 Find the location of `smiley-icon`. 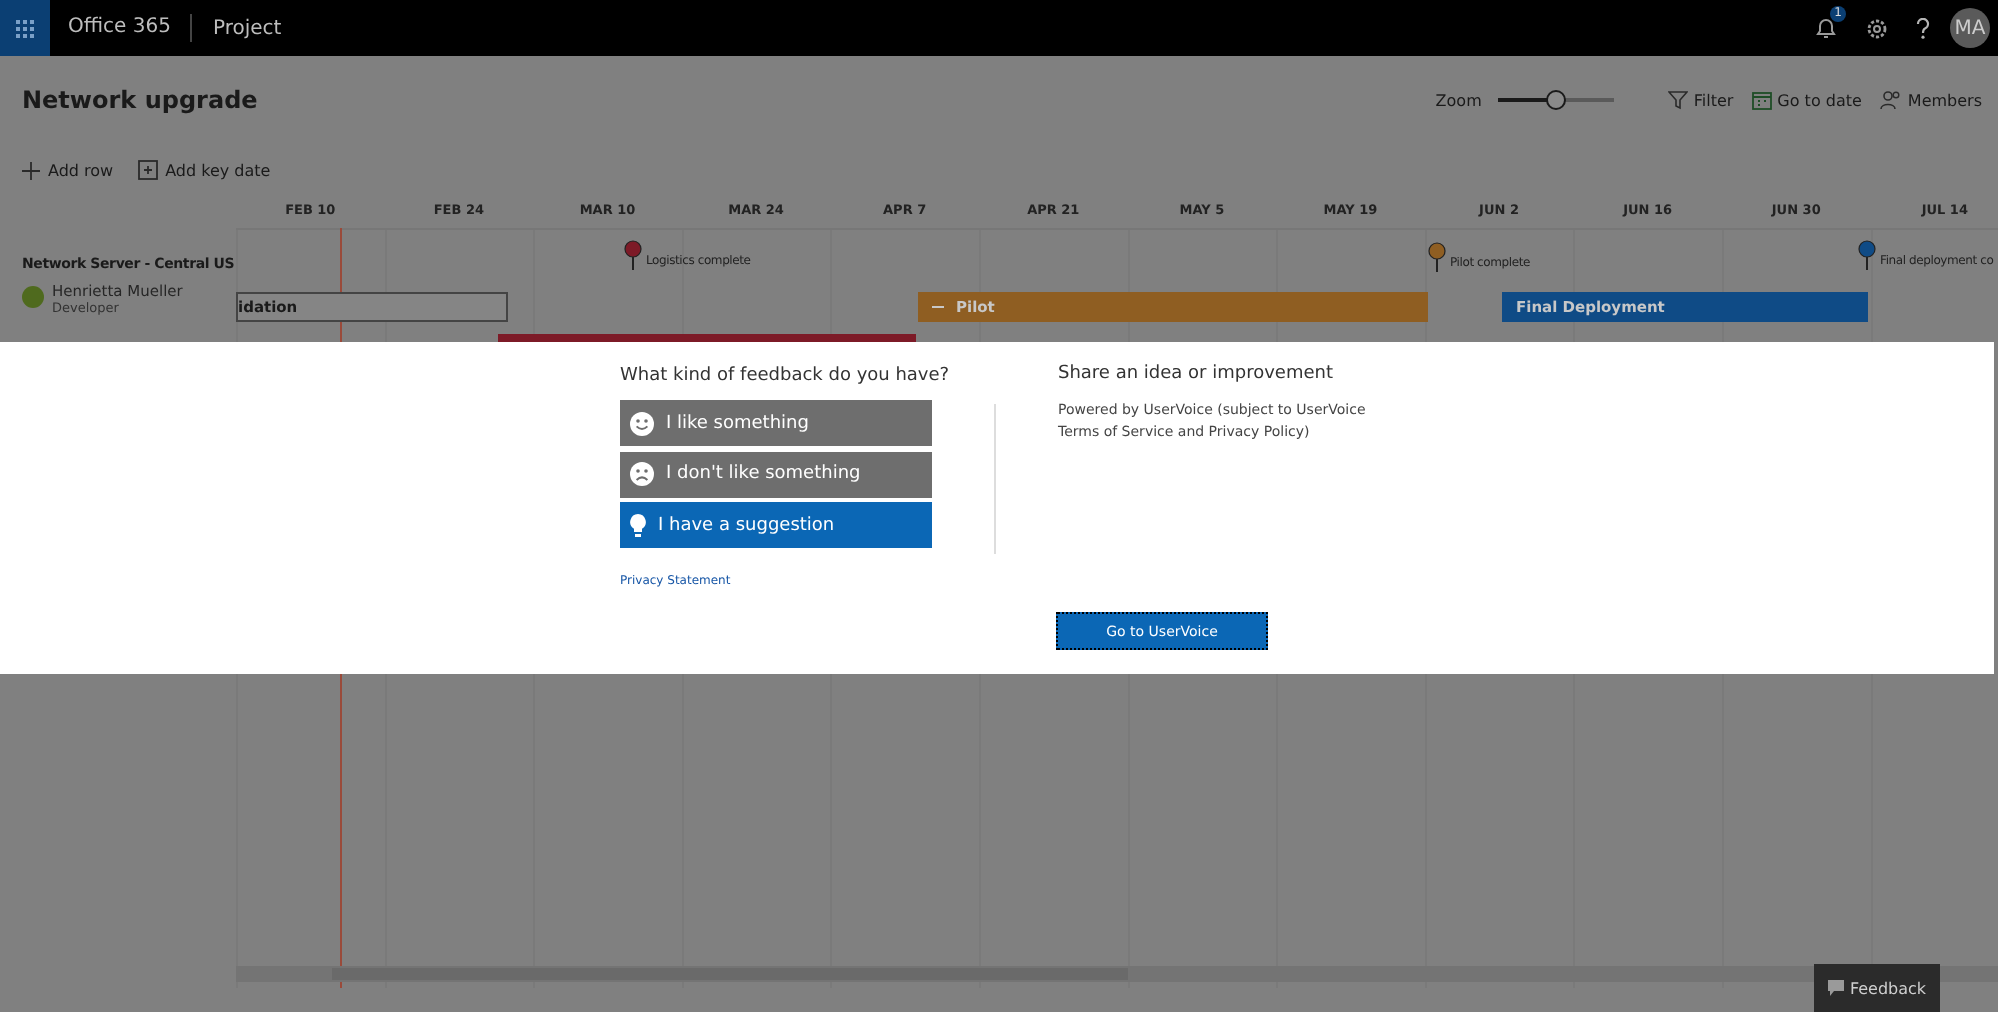

smiley-icon is located at coordinates (642, 423).